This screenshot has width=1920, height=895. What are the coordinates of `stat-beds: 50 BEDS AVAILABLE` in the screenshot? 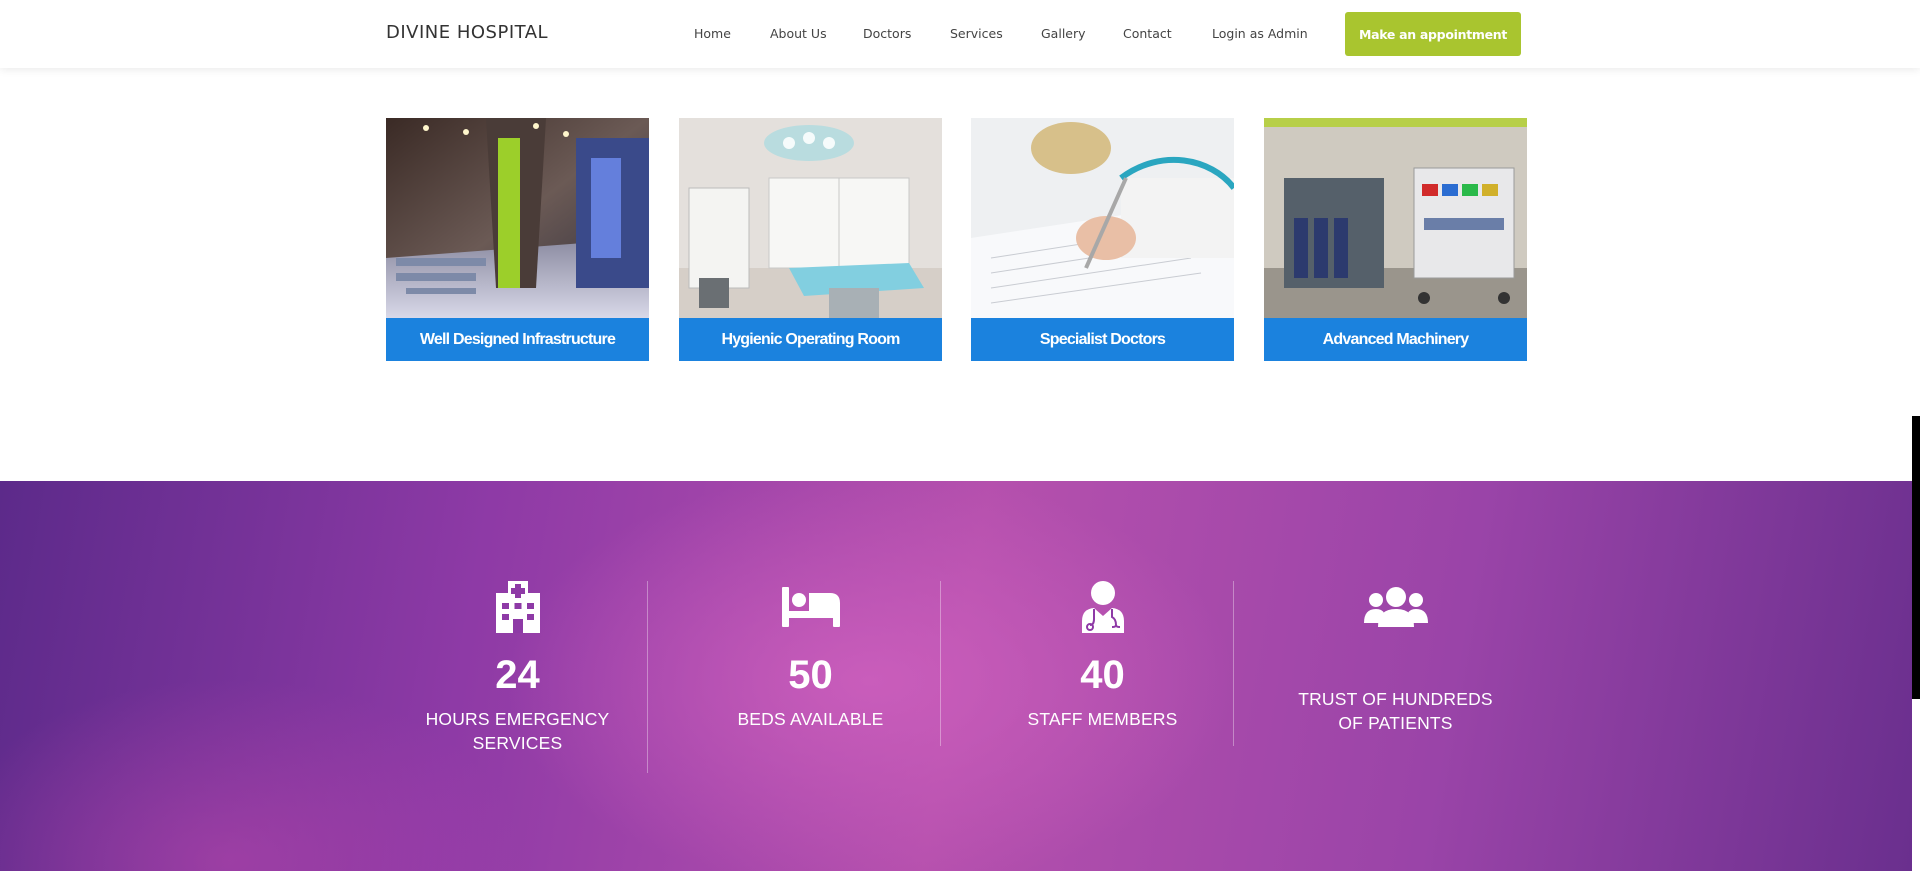 It's located at (810, 676).